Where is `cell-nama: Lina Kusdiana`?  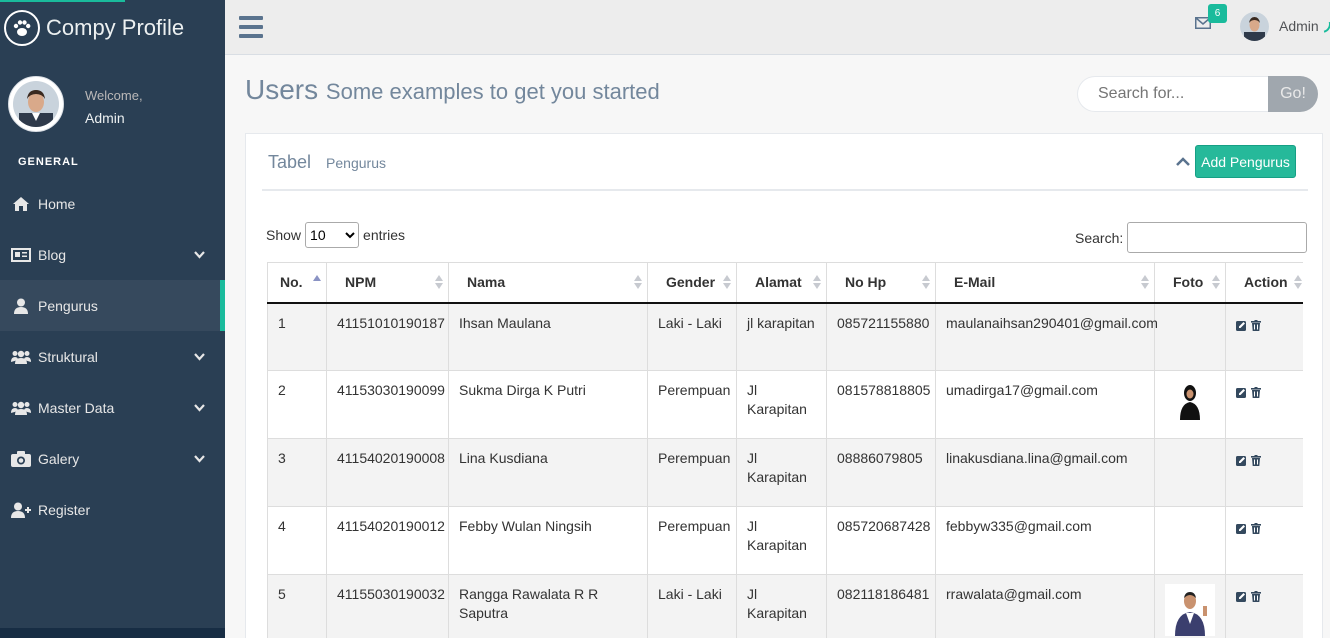 cell-nama: Lina Kusdiana is located at coordinates (548, 472).